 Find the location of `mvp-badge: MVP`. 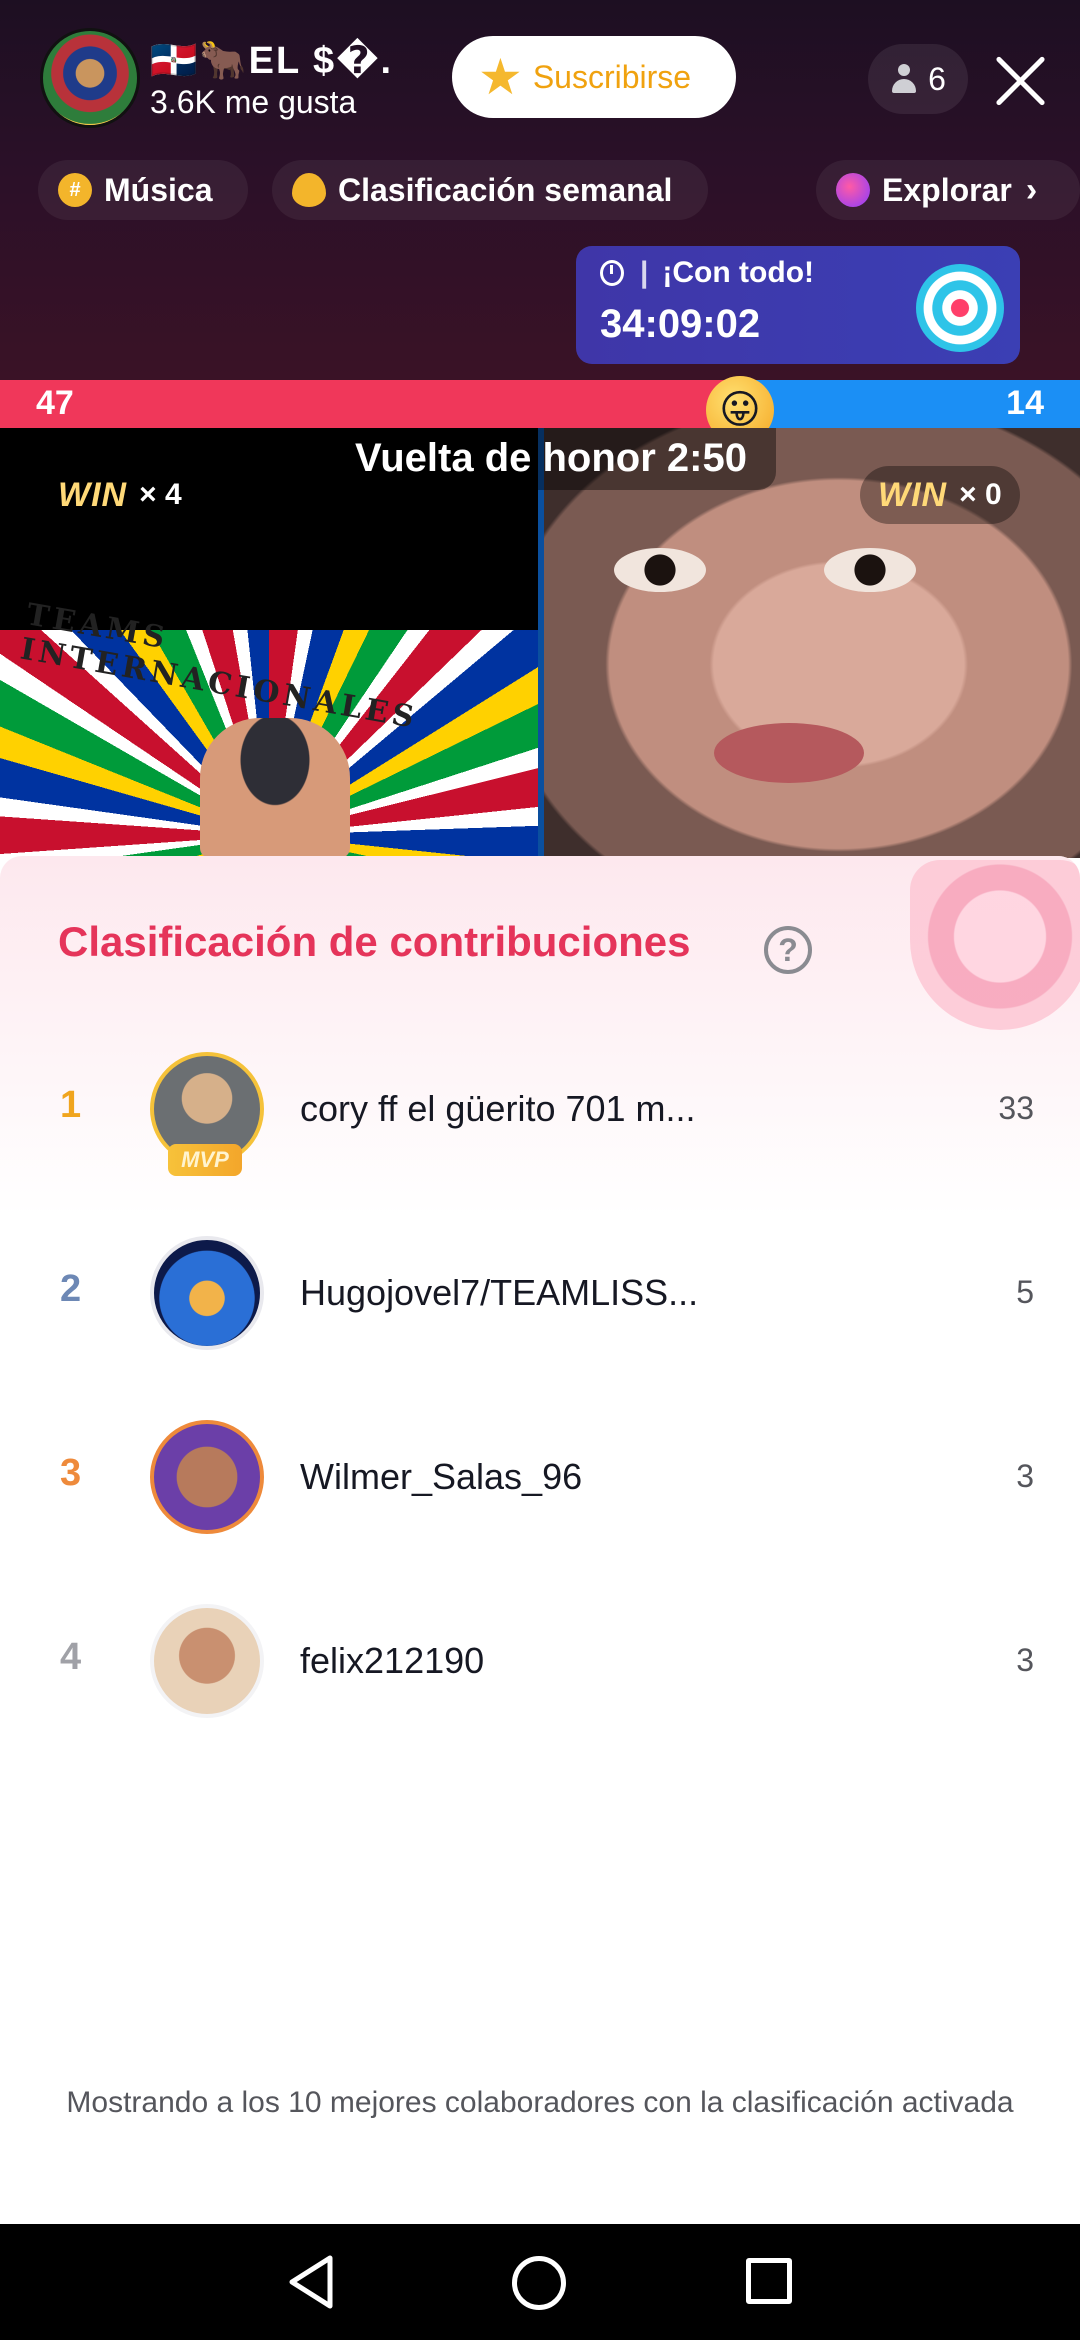

mvp-badge: MVP is located at coordinates (205, 1160).